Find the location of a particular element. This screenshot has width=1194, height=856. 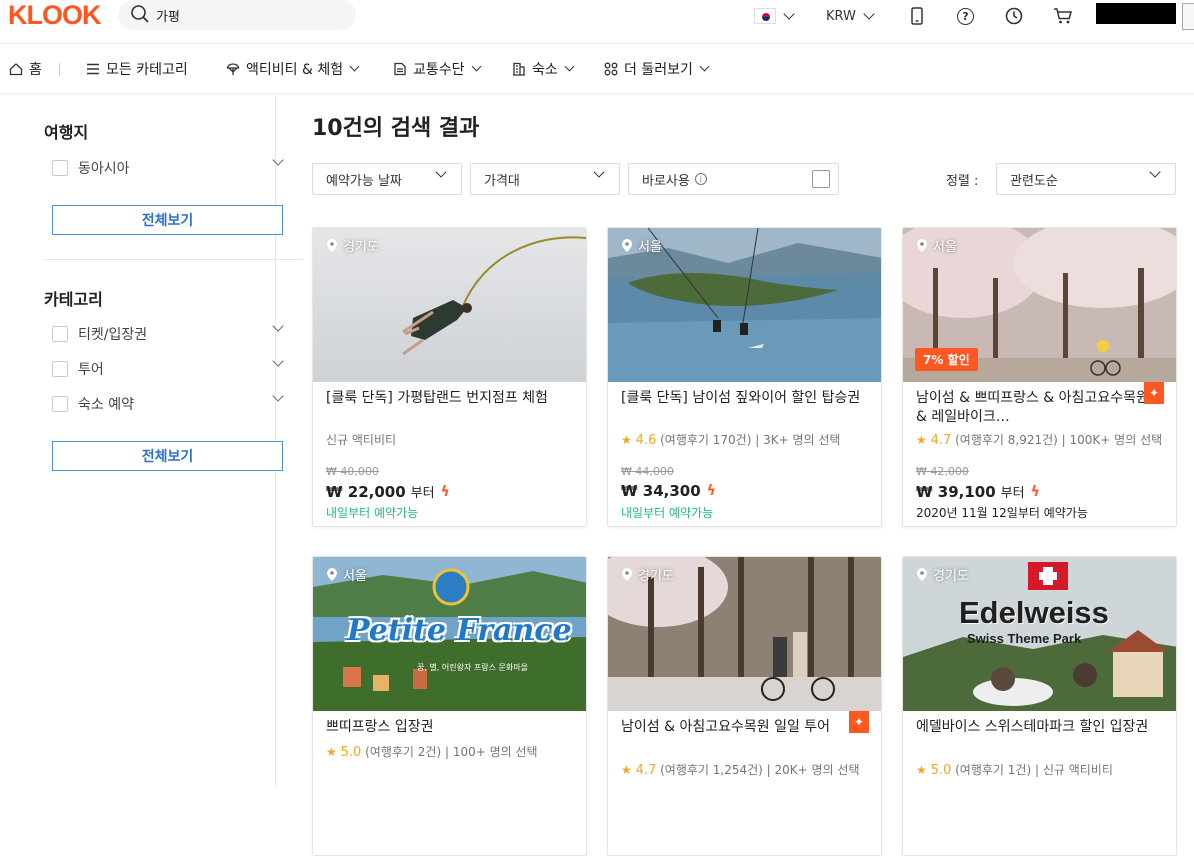

date-filter-label: 예약가능 날짜 is located at coordinates (364, 181).